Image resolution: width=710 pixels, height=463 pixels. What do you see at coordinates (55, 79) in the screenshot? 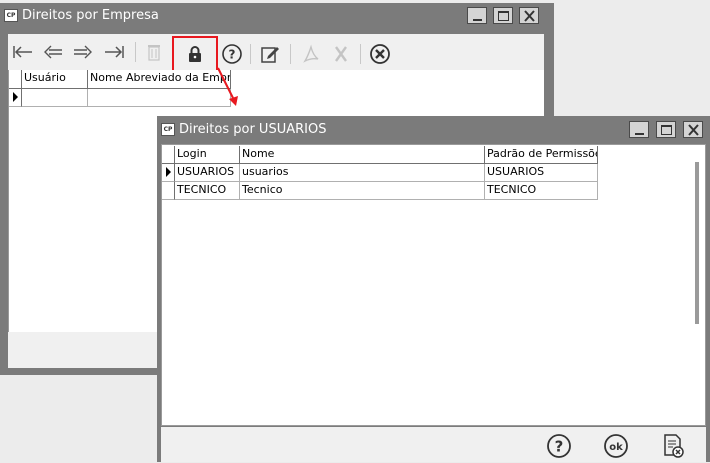
I see `column-header-usuario: Usuário` at bounding box center [55, 79].